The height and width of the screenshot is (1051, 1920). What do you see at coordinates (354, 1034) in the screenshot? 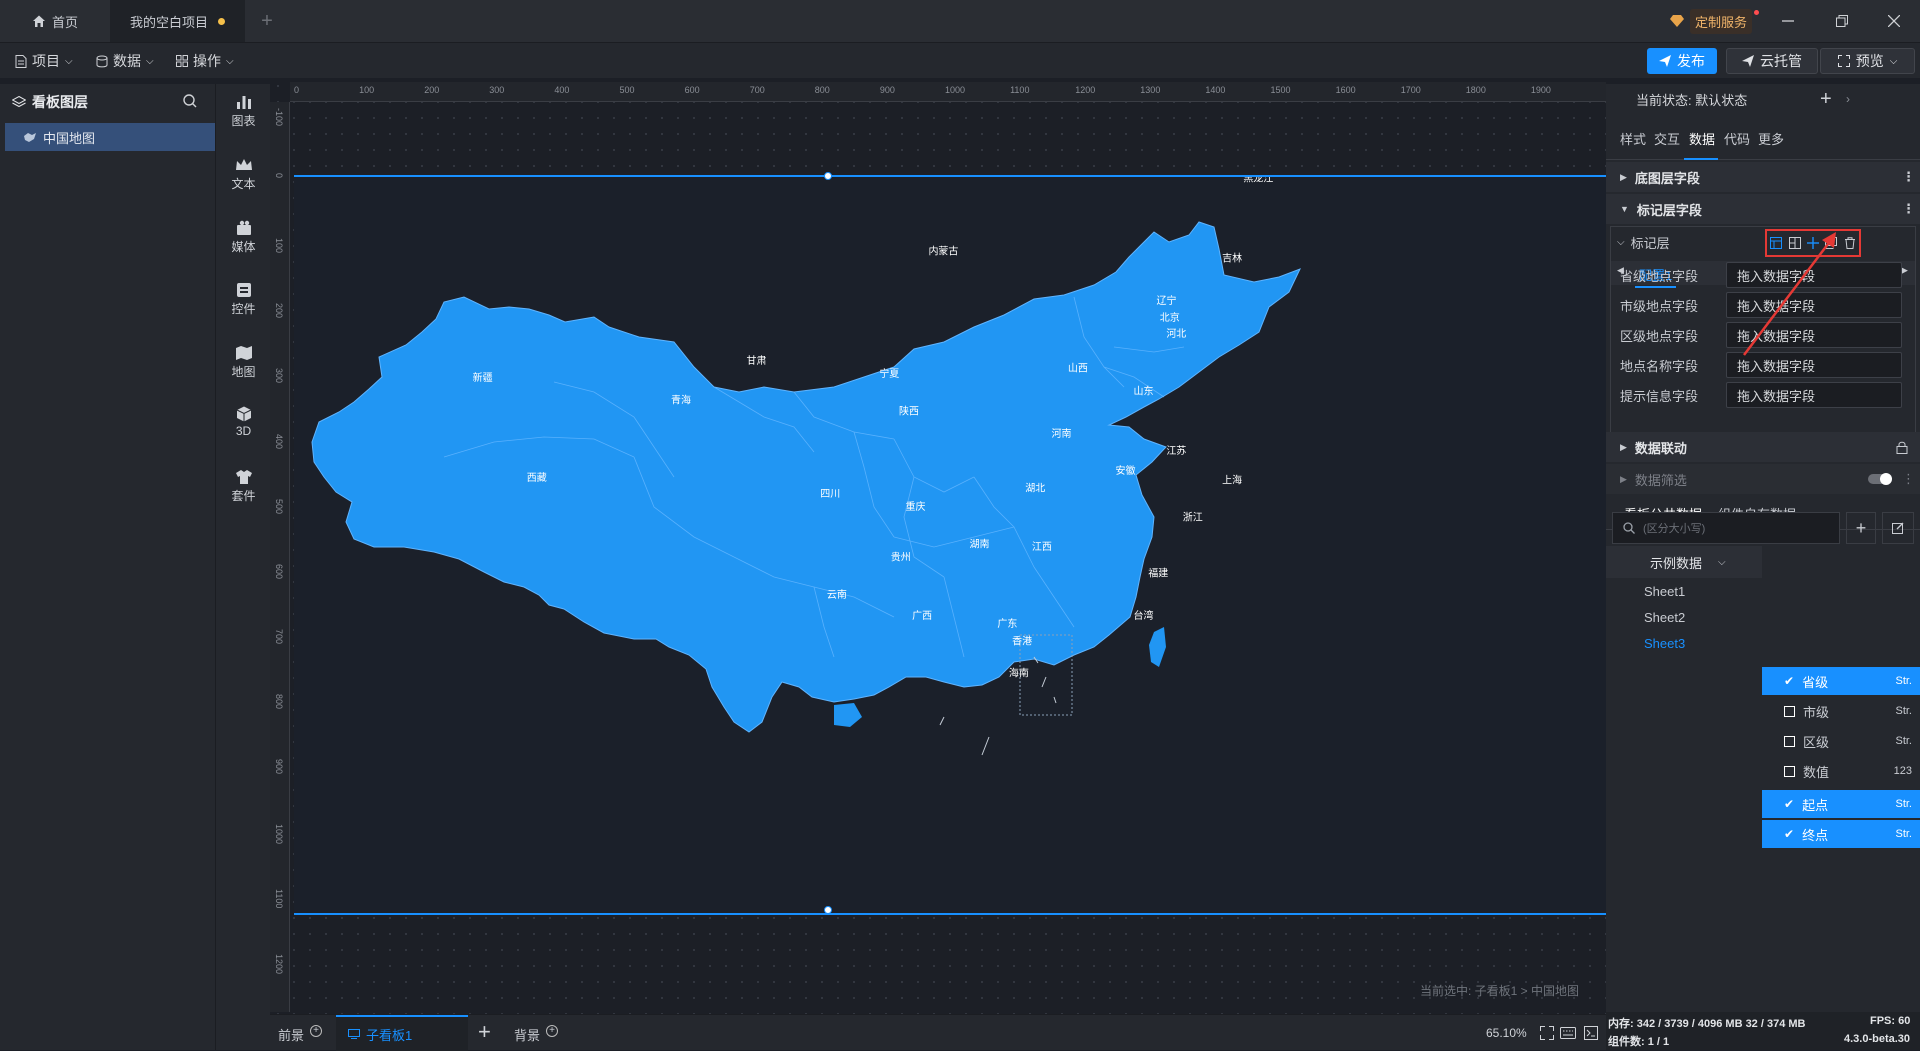
I see `monitor-icon` at bounding box center [354, 1034].